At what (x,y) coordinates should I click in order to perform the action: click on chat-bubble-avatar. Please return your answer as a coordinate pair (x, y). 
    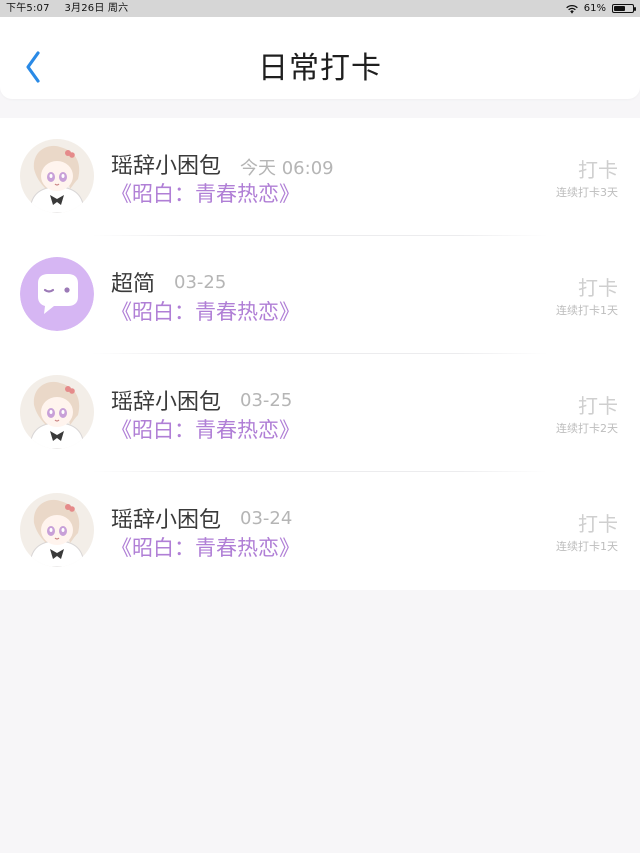
    Looking at the image, I should click on (57, 294).